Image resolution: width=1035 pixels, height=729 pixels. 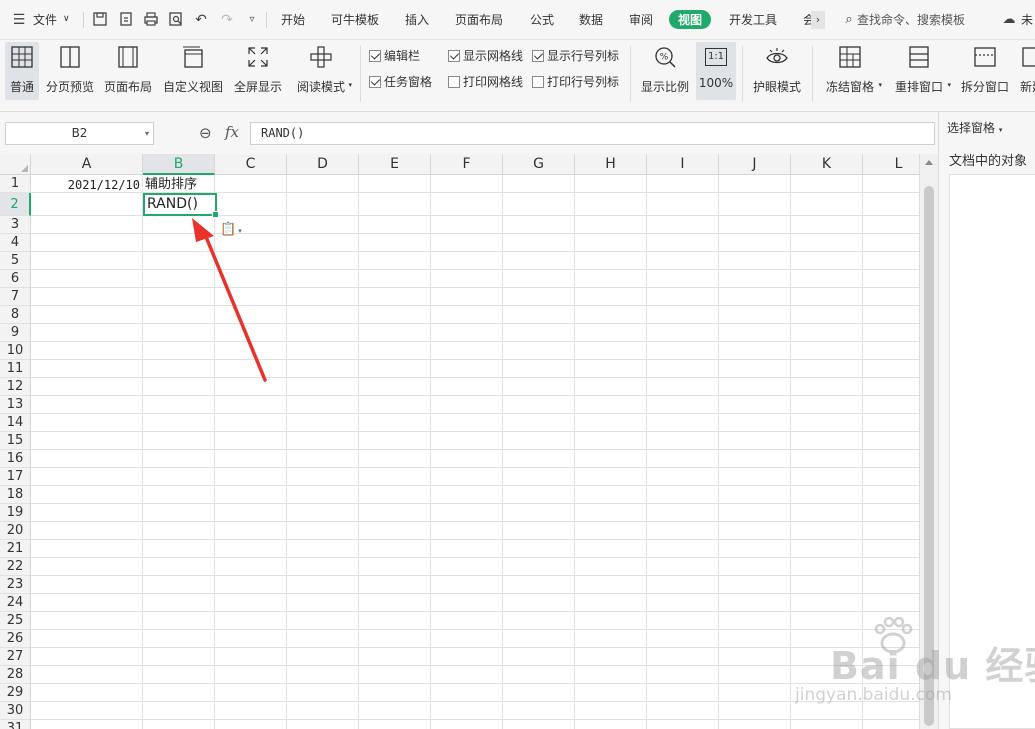 I want to click on column-header-k: K, so click(x=827, y=164).